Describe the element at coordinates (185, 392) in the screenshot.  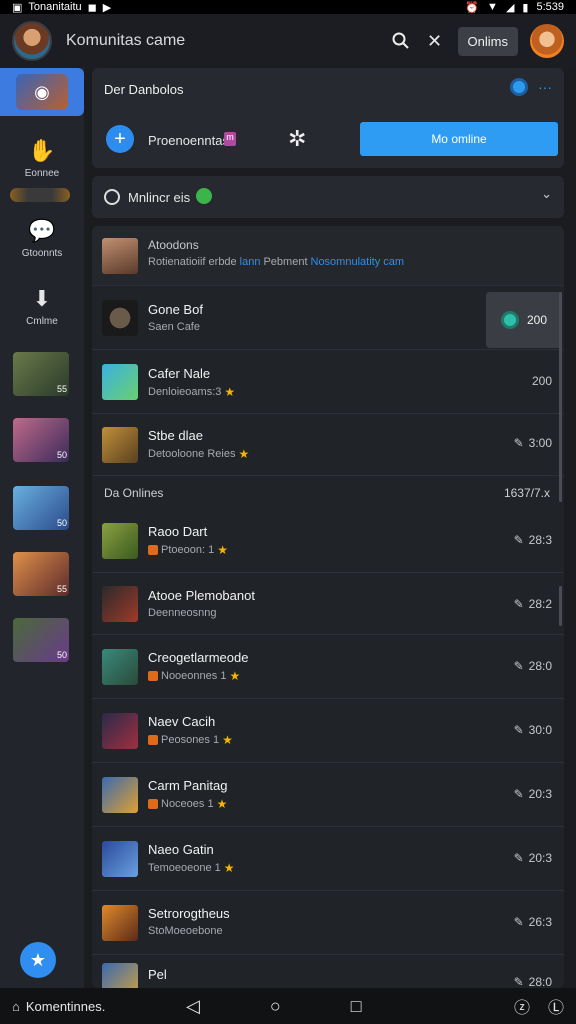
I see `game-subtitle-text: Denloieoams:3` at that location.